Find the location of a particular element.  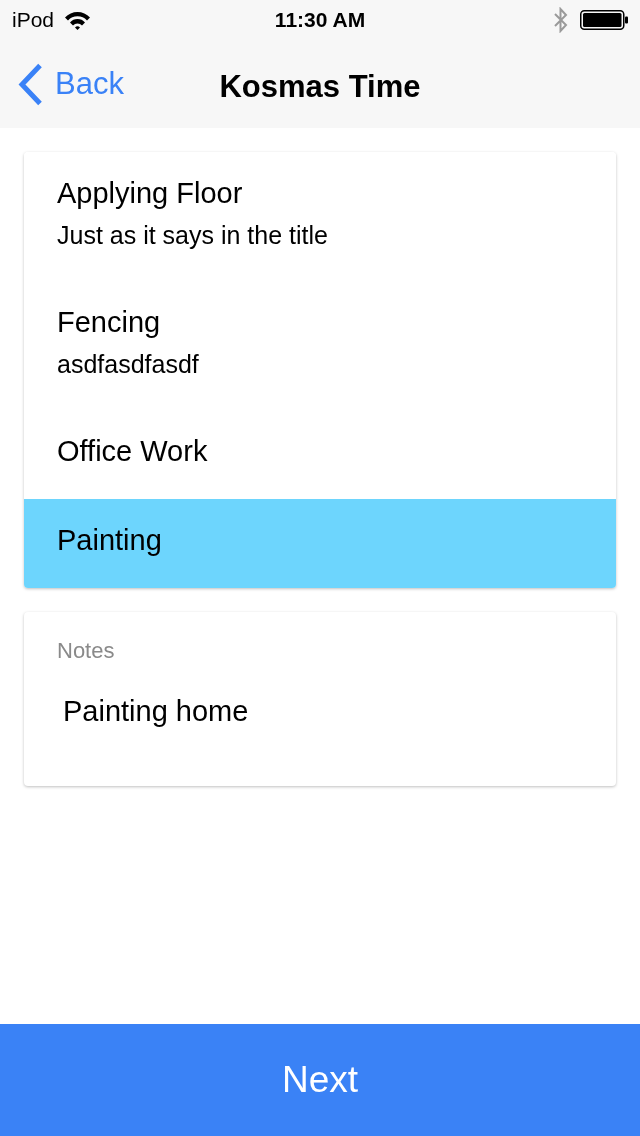

task-title: Fencing is located at coordinates (109, 322).